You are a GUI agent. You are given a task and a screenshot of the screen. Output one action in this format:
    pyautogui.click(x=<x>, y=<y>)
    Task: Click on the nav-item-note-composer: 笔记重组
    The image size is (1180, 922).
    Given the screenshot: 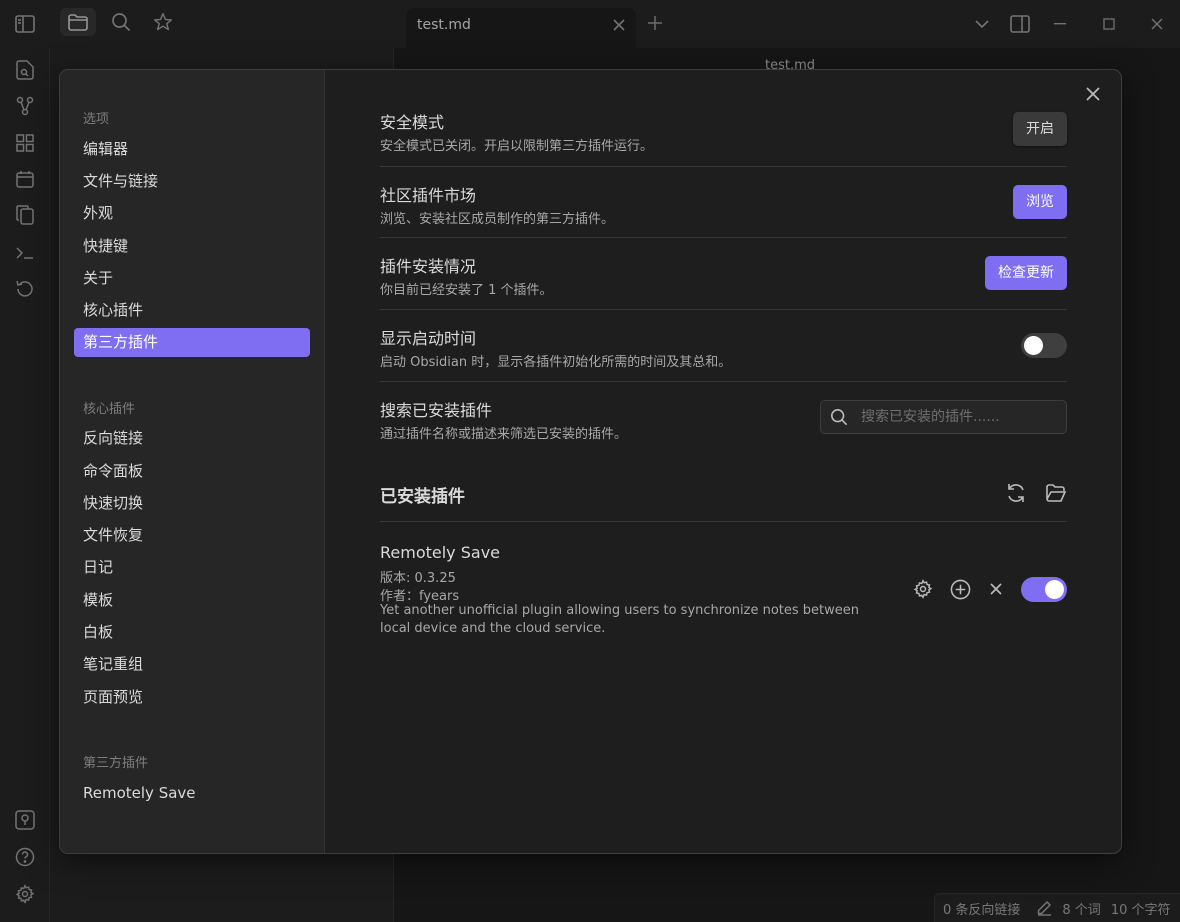 What is the action you would take?
    pyautogui.click(x=192, y=664)
    